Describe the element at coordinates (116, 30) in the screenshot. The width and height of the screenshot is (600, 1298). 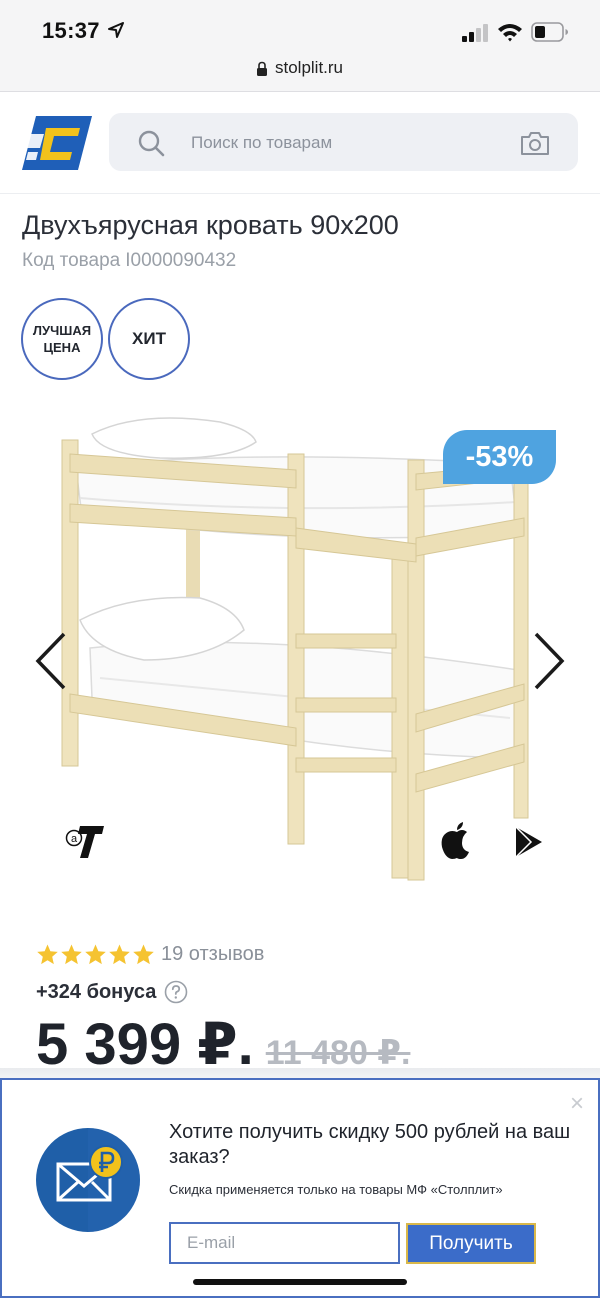
I see `location-arrow-icon` at that location.